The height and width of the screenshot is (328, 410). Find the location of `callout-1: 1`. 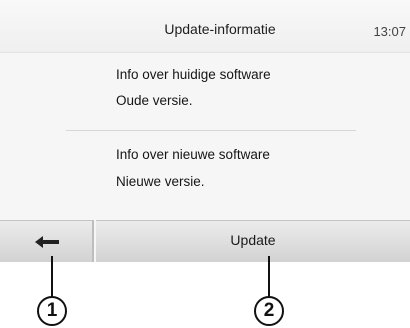

callout-1: 1 is located at coordinates (52, 311).